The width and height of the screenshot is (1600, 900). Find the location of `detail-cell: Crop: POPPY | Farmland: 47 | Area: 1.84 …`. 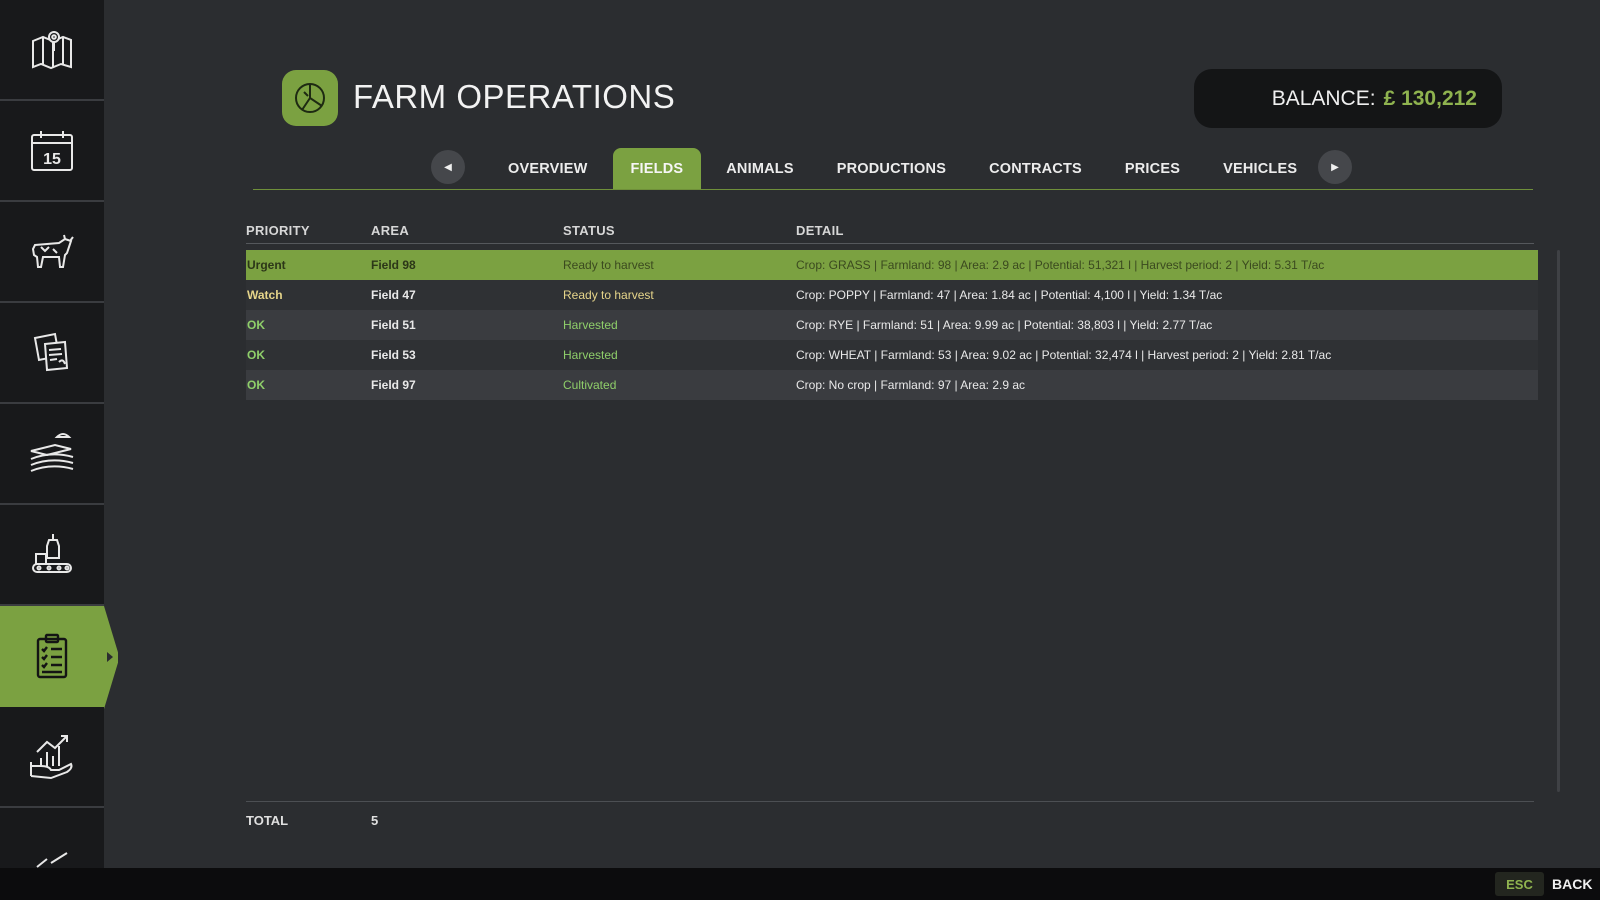

detail-cell: Crop: POPPY | Farmland: 47 | Area: 1.84 … is located at coordinates (1009, 295).